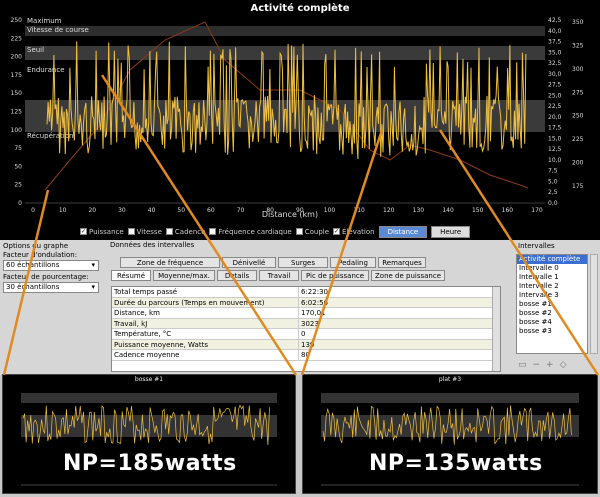 The image size is (600, 497). Describe the element at coordinates (149, 231) in the screenshot. I see `legend-label: Vitesse` at that location.